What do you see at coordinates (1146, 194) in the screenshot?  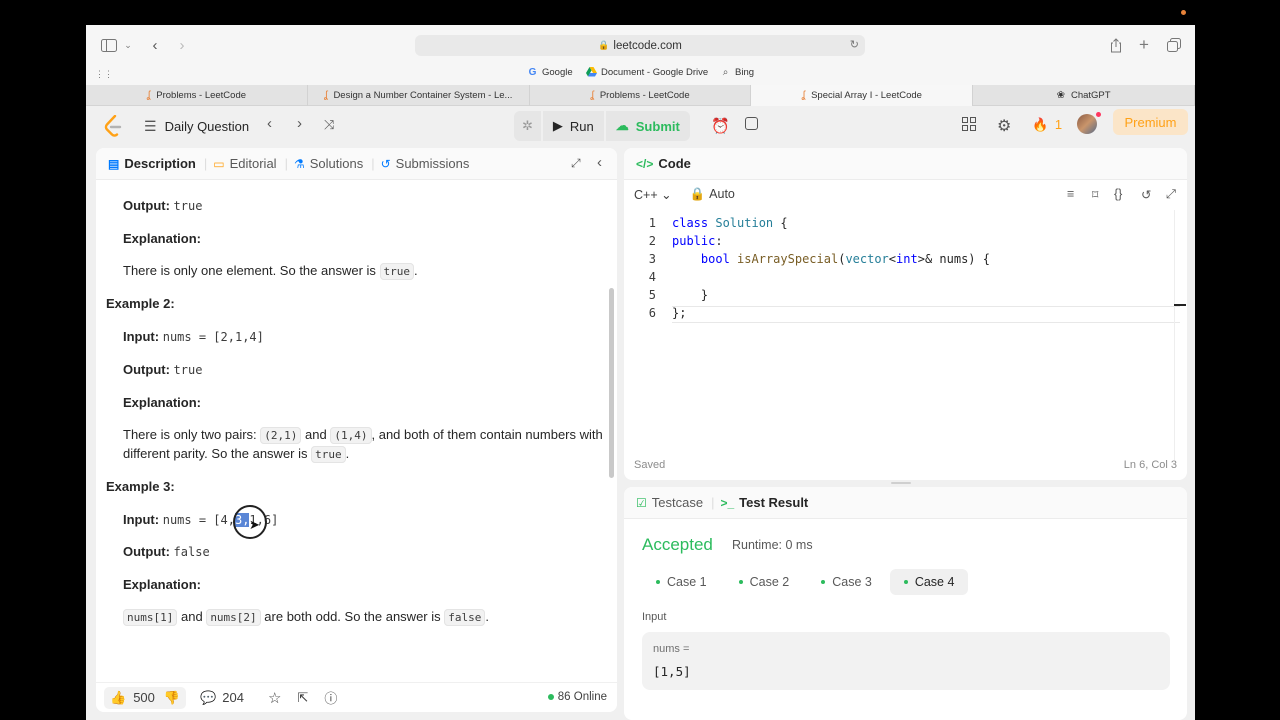 I see `reset-icon: ↺` at bounding box center [1146, 194].